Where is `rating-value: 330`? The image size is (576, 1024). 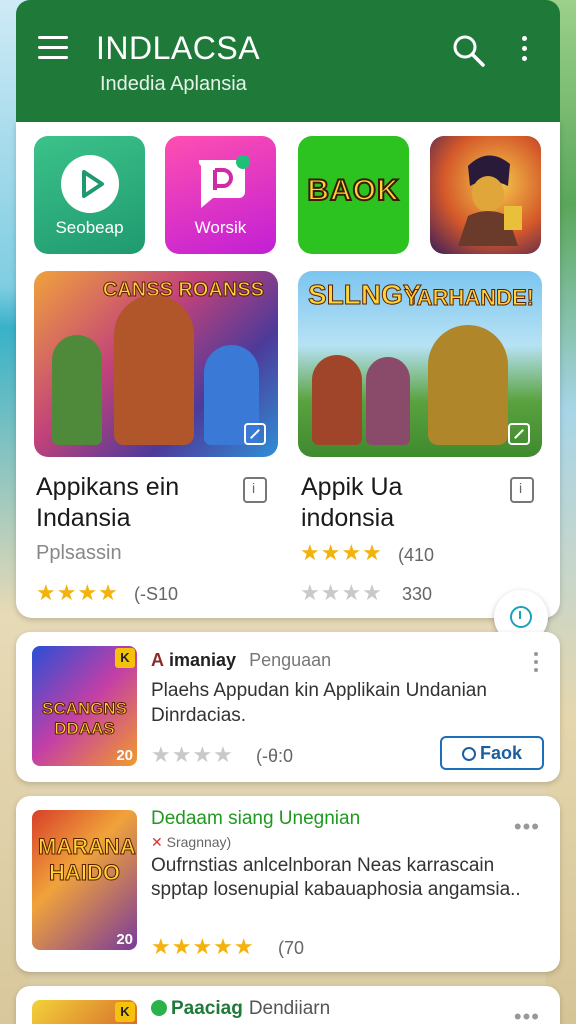 rating-value: 330 is located at coordinates (417, 594).